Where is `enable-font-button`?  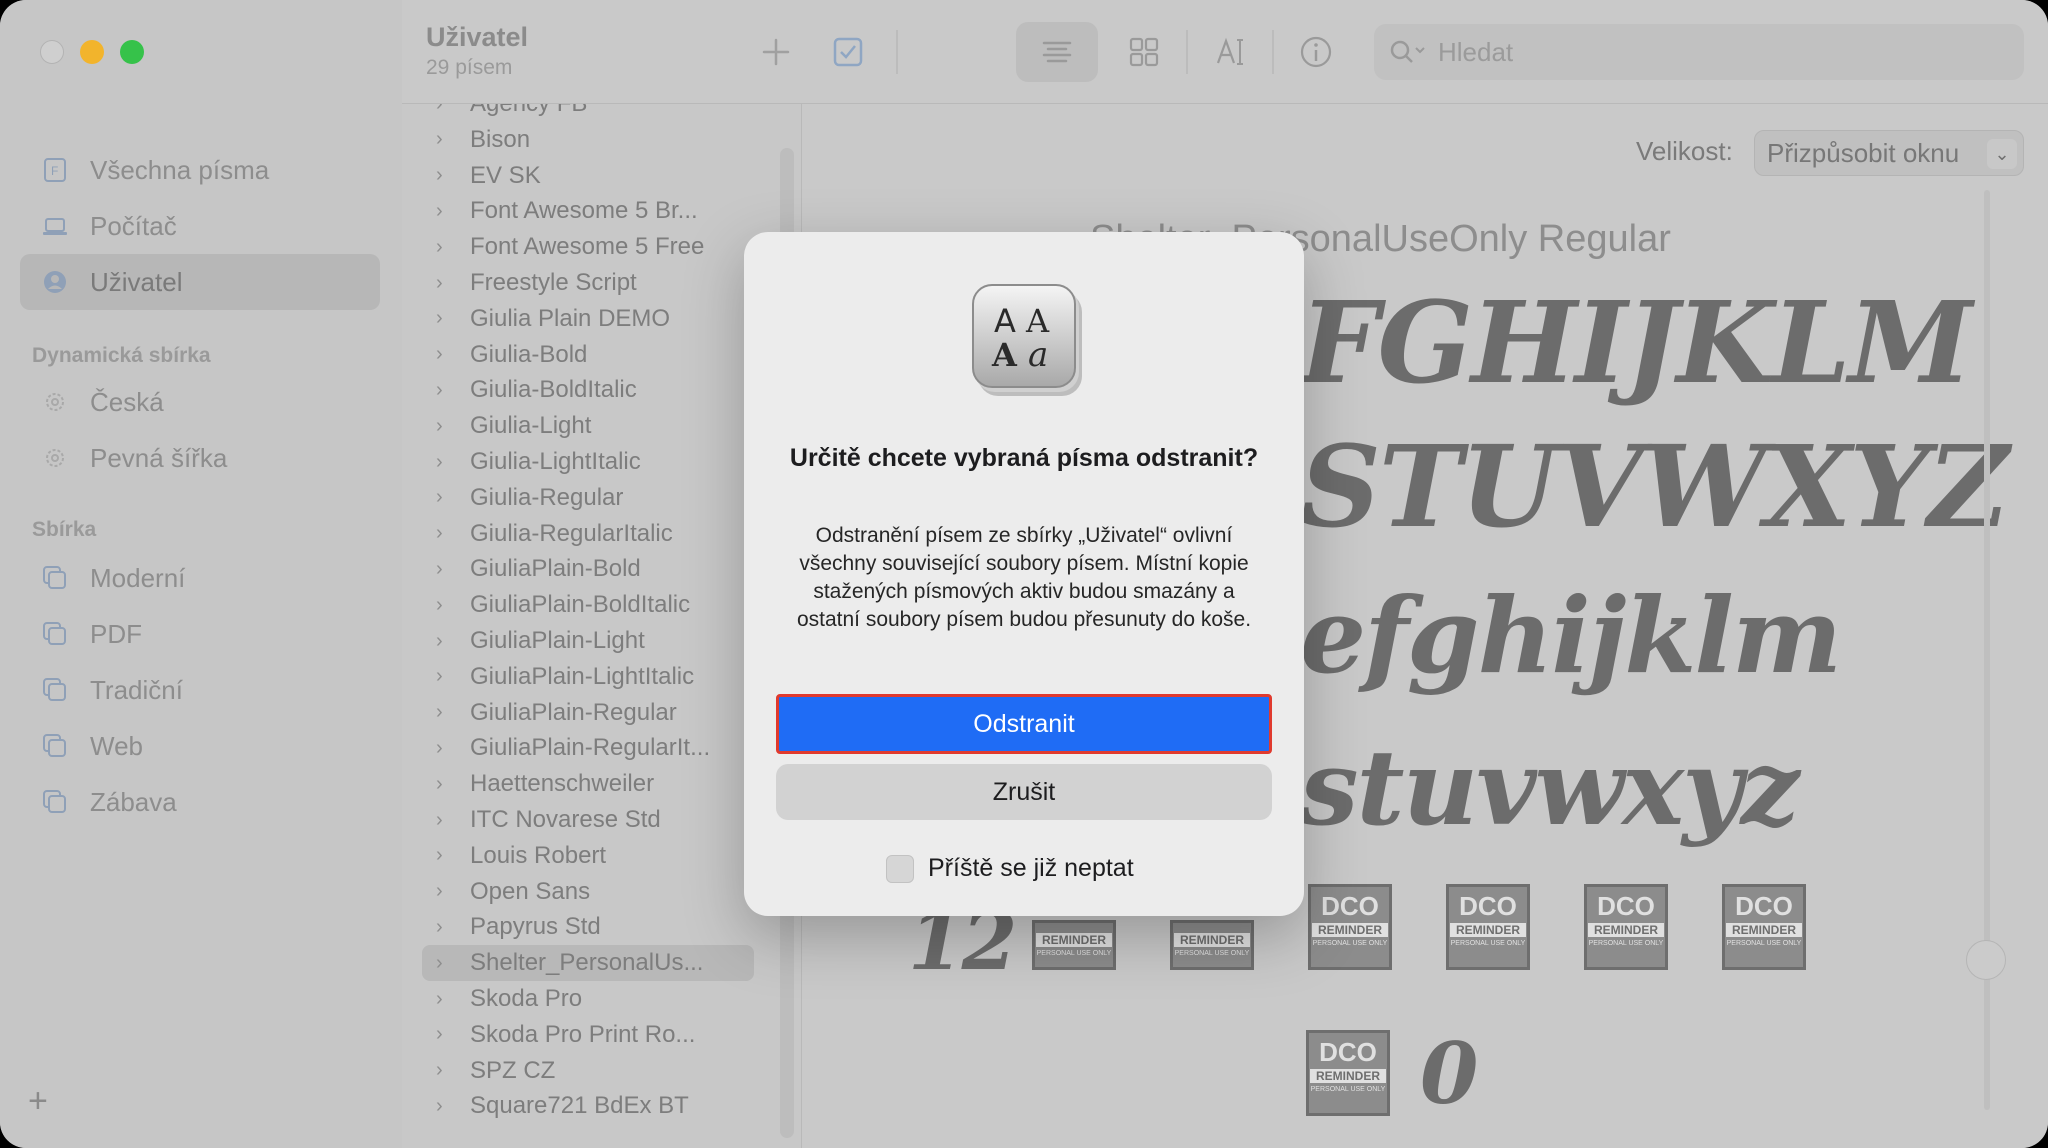
enable-font-button is located at coordinates (848, 52).